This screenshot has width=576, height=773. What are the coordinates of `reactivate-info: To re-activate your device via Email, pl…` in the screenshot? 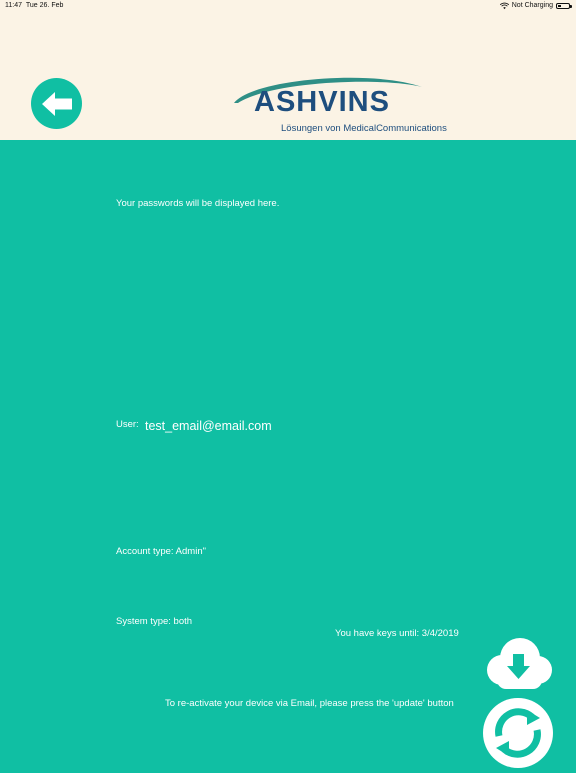 It's located at (309, 703).